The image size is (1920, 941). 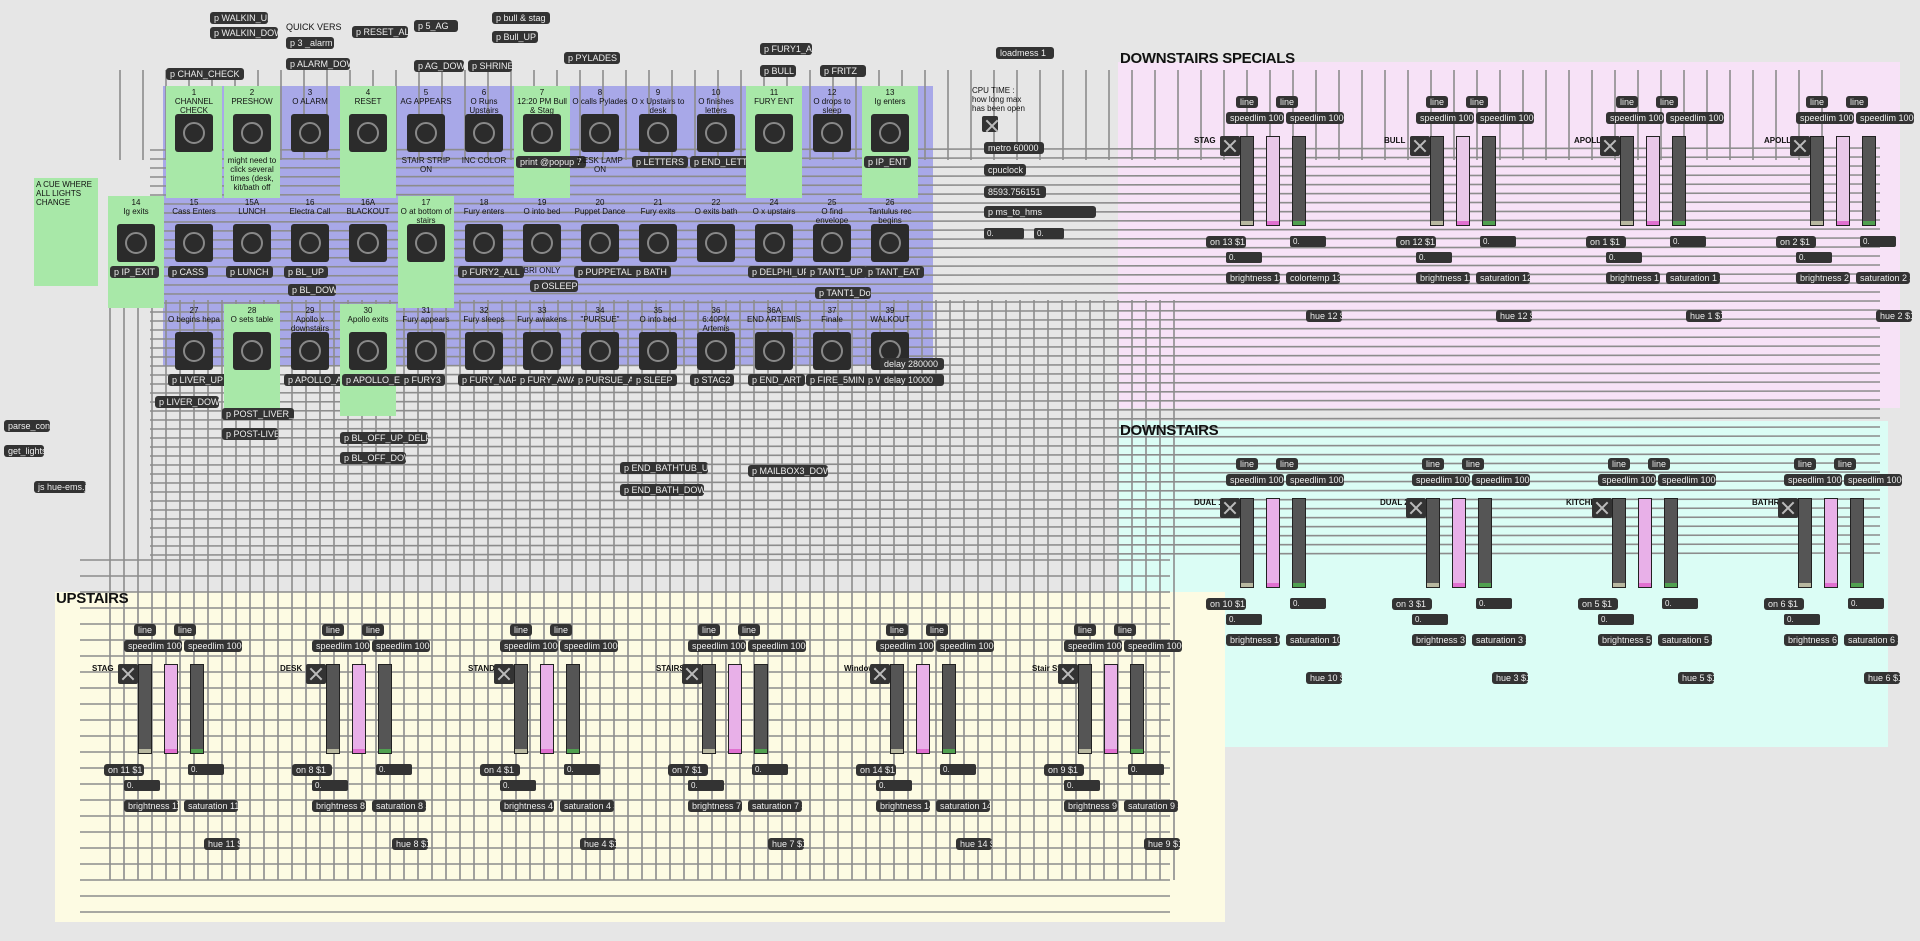 What do you see at coordinates (1817, 181) in the screenshot?
I see `specials-apollo-clos-fader-brightness` at bounding box center [1817, 181].